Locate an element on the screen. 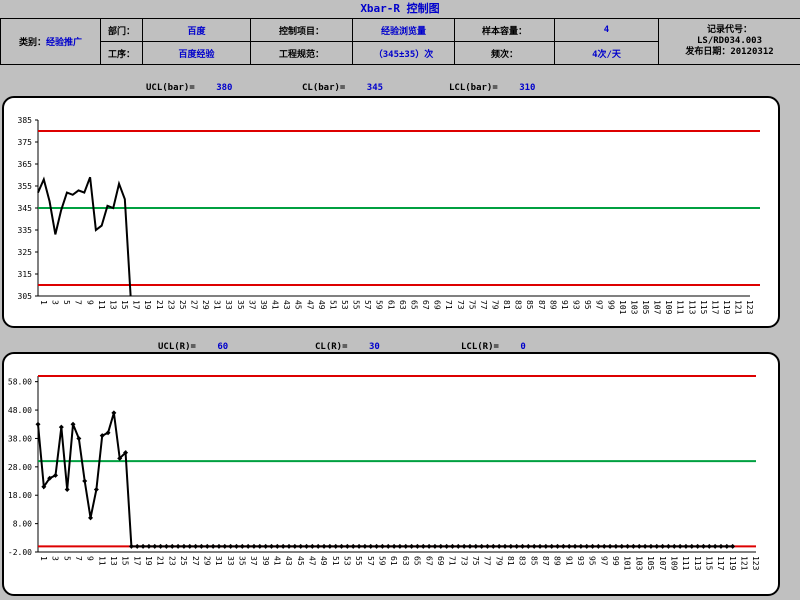 The height and width of the screenshot is (600, 800). range-x-tick-label: 89 is located at coordinates (557, 561).